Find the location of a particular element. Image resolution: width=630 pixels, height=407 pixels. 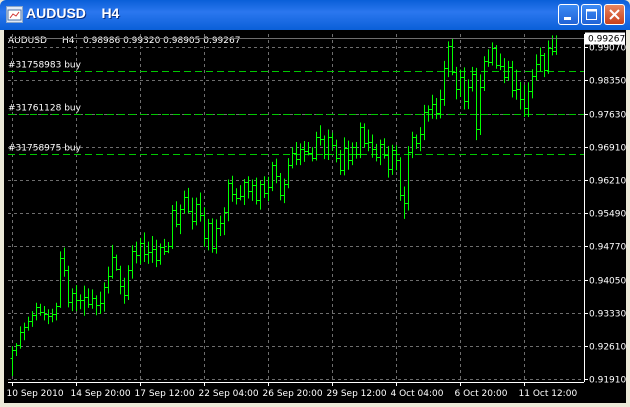

chart-window-icon is located at coordinates (14, 14).